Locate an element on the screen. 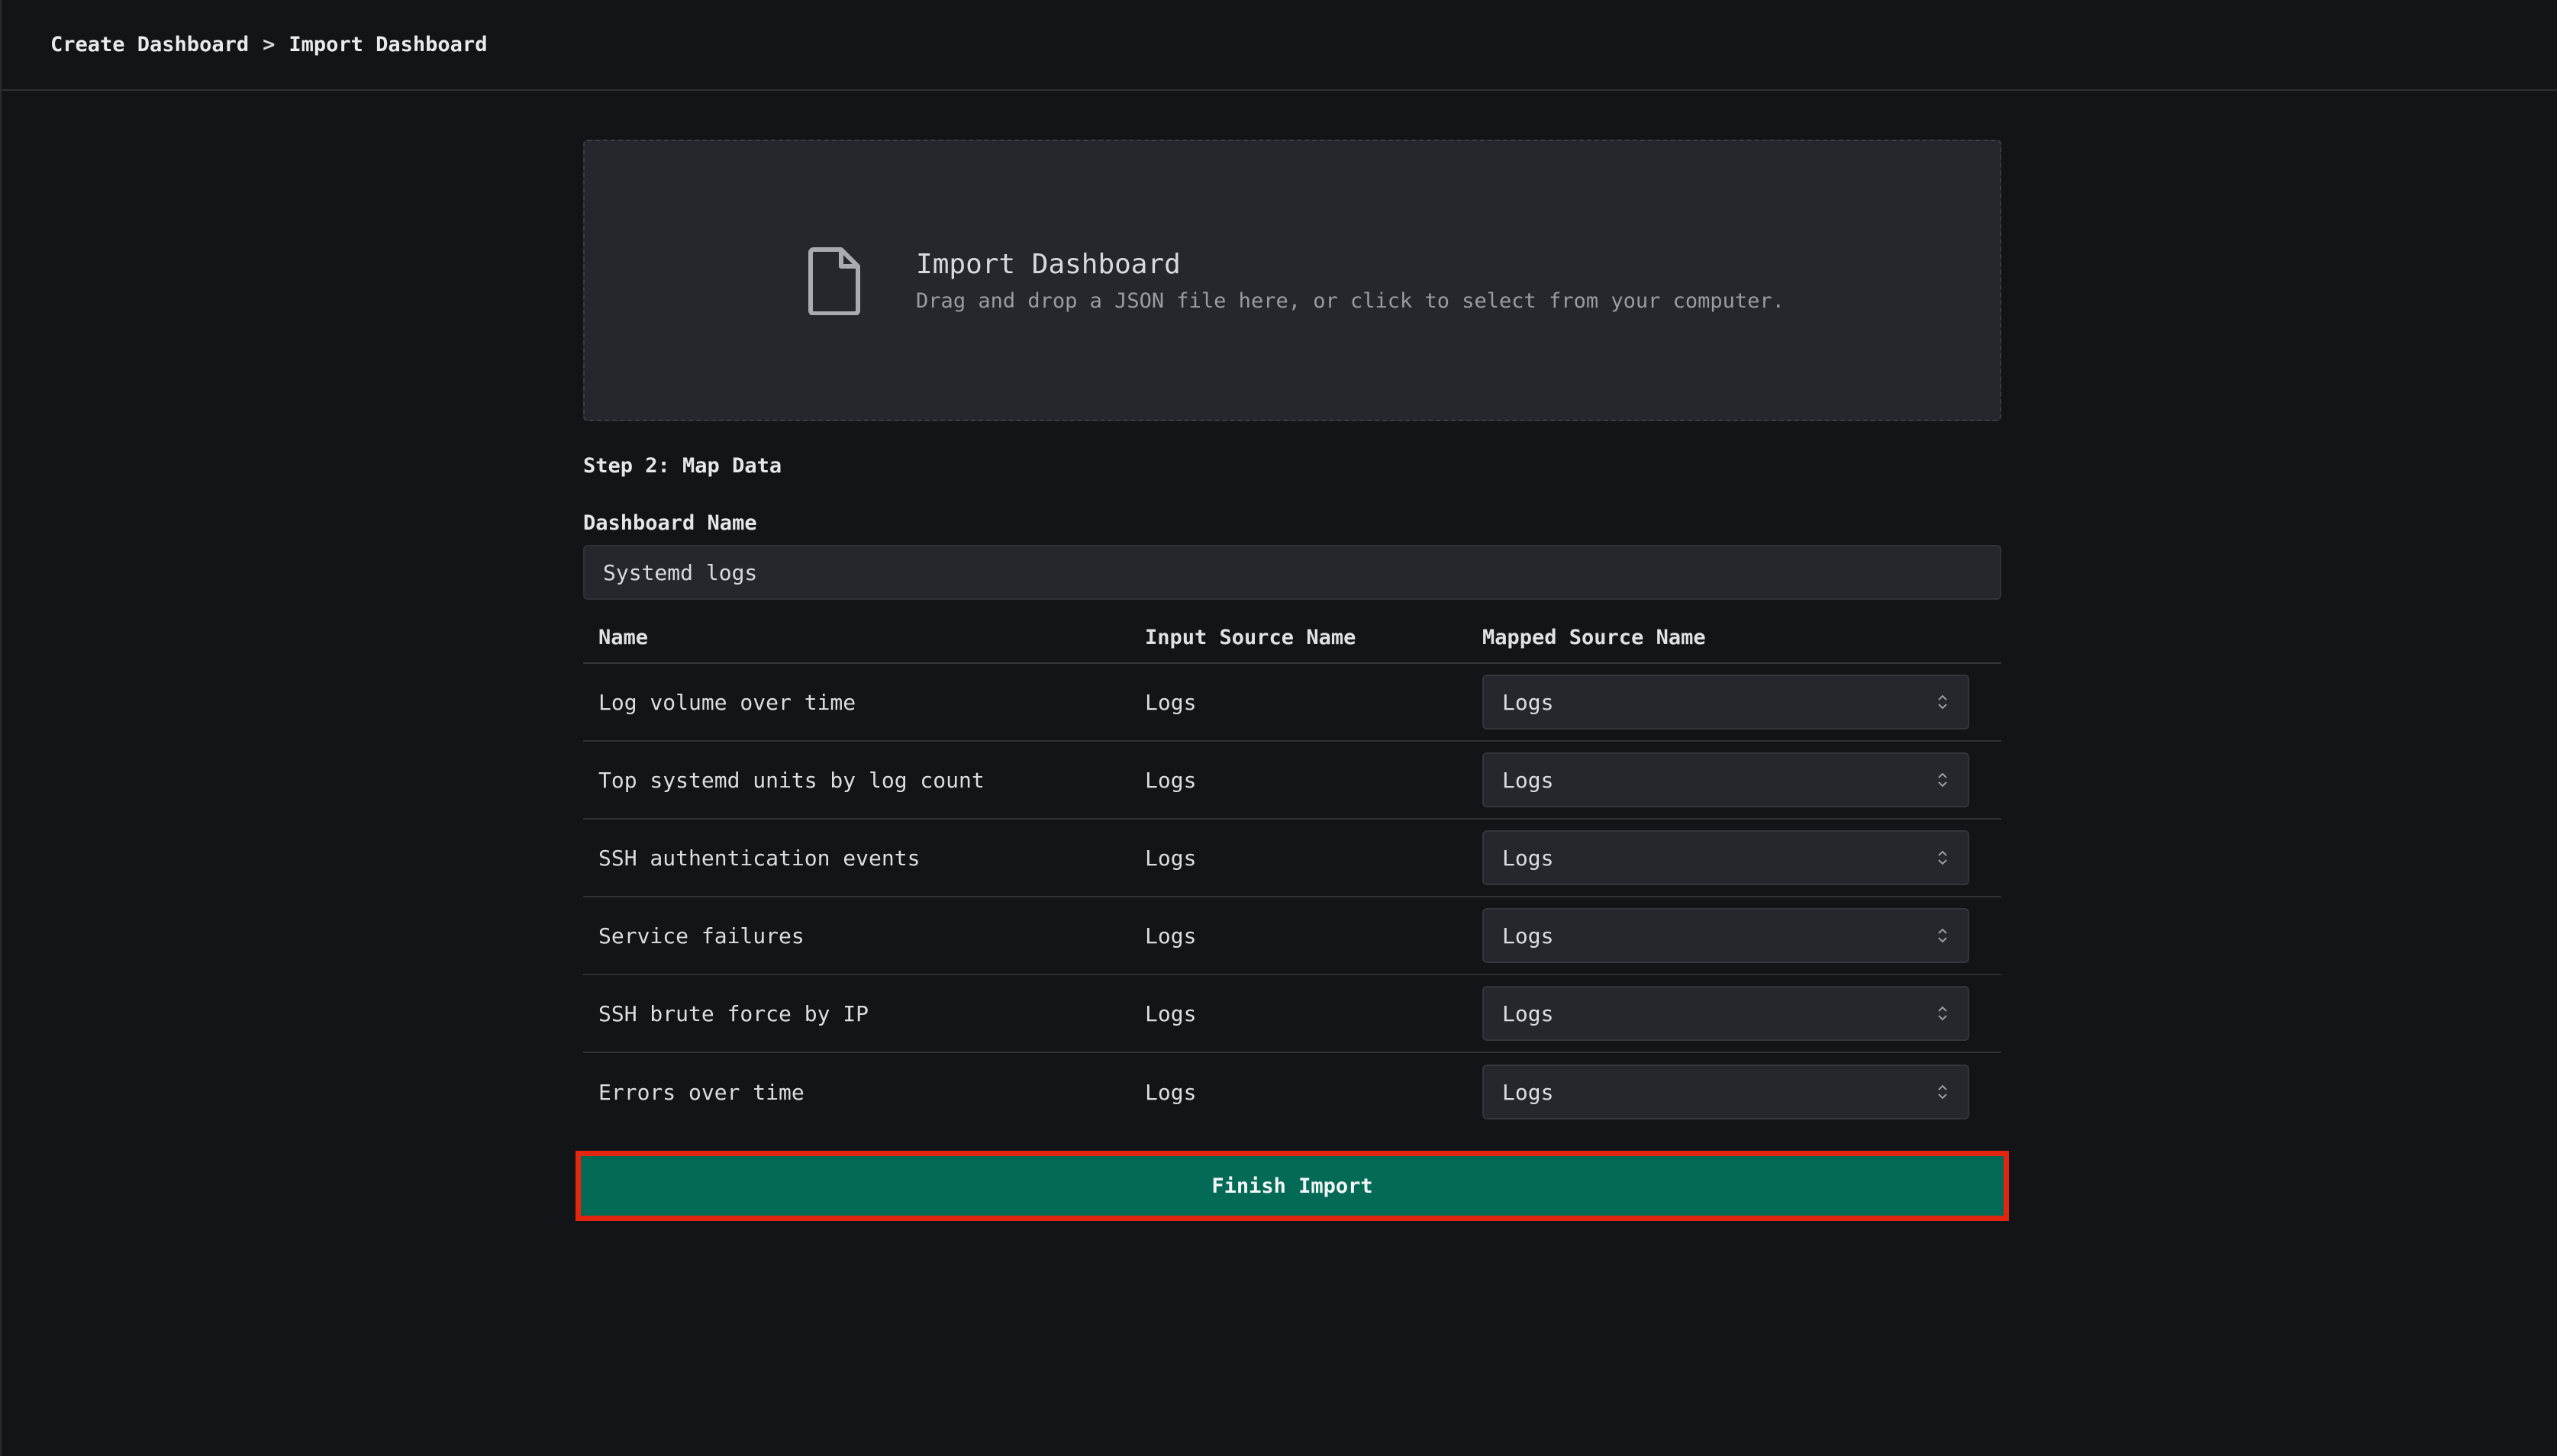 The height and width of the screenshot is (1456, 2557). top-bar: Create Dashboard > Import Dashboard is located at coordinates (1280, 45).